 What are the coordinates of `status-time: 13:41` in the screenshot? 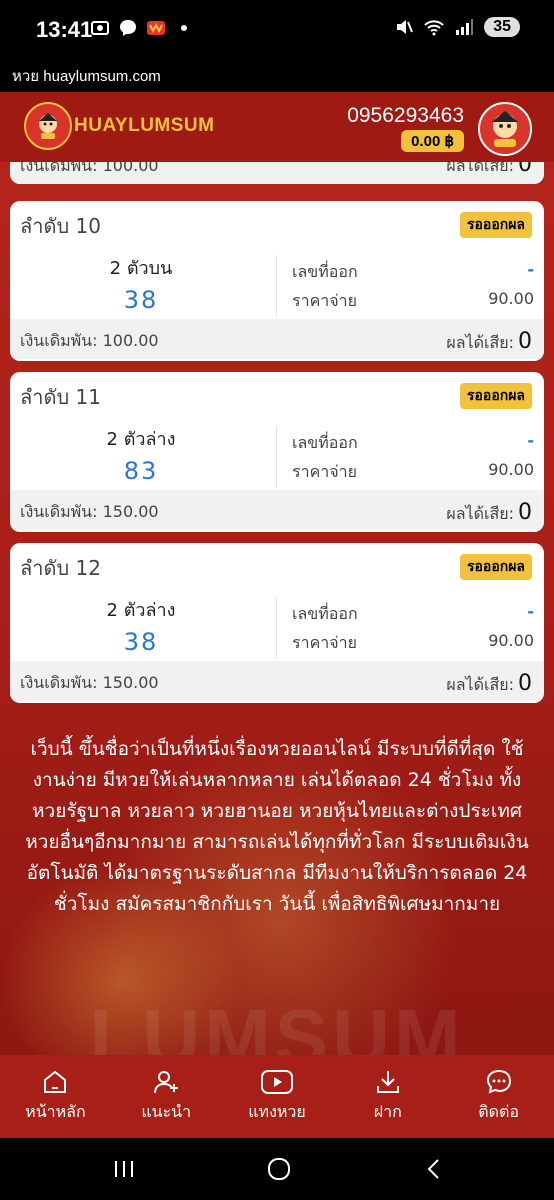 It's located at (64, 29).